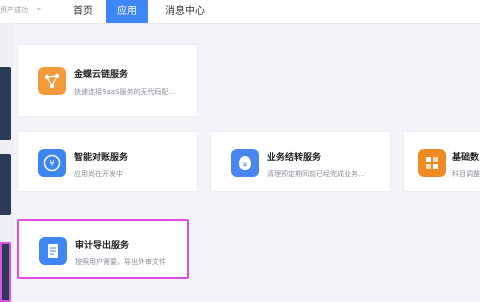 The image size is (480, 302). What do you see at coordinates (240, 12) in the screenshot?
I see `top-navigation-bar: 资产成功 ⌄ 首页 应用 消息中心` at bounding box center [240, 12].